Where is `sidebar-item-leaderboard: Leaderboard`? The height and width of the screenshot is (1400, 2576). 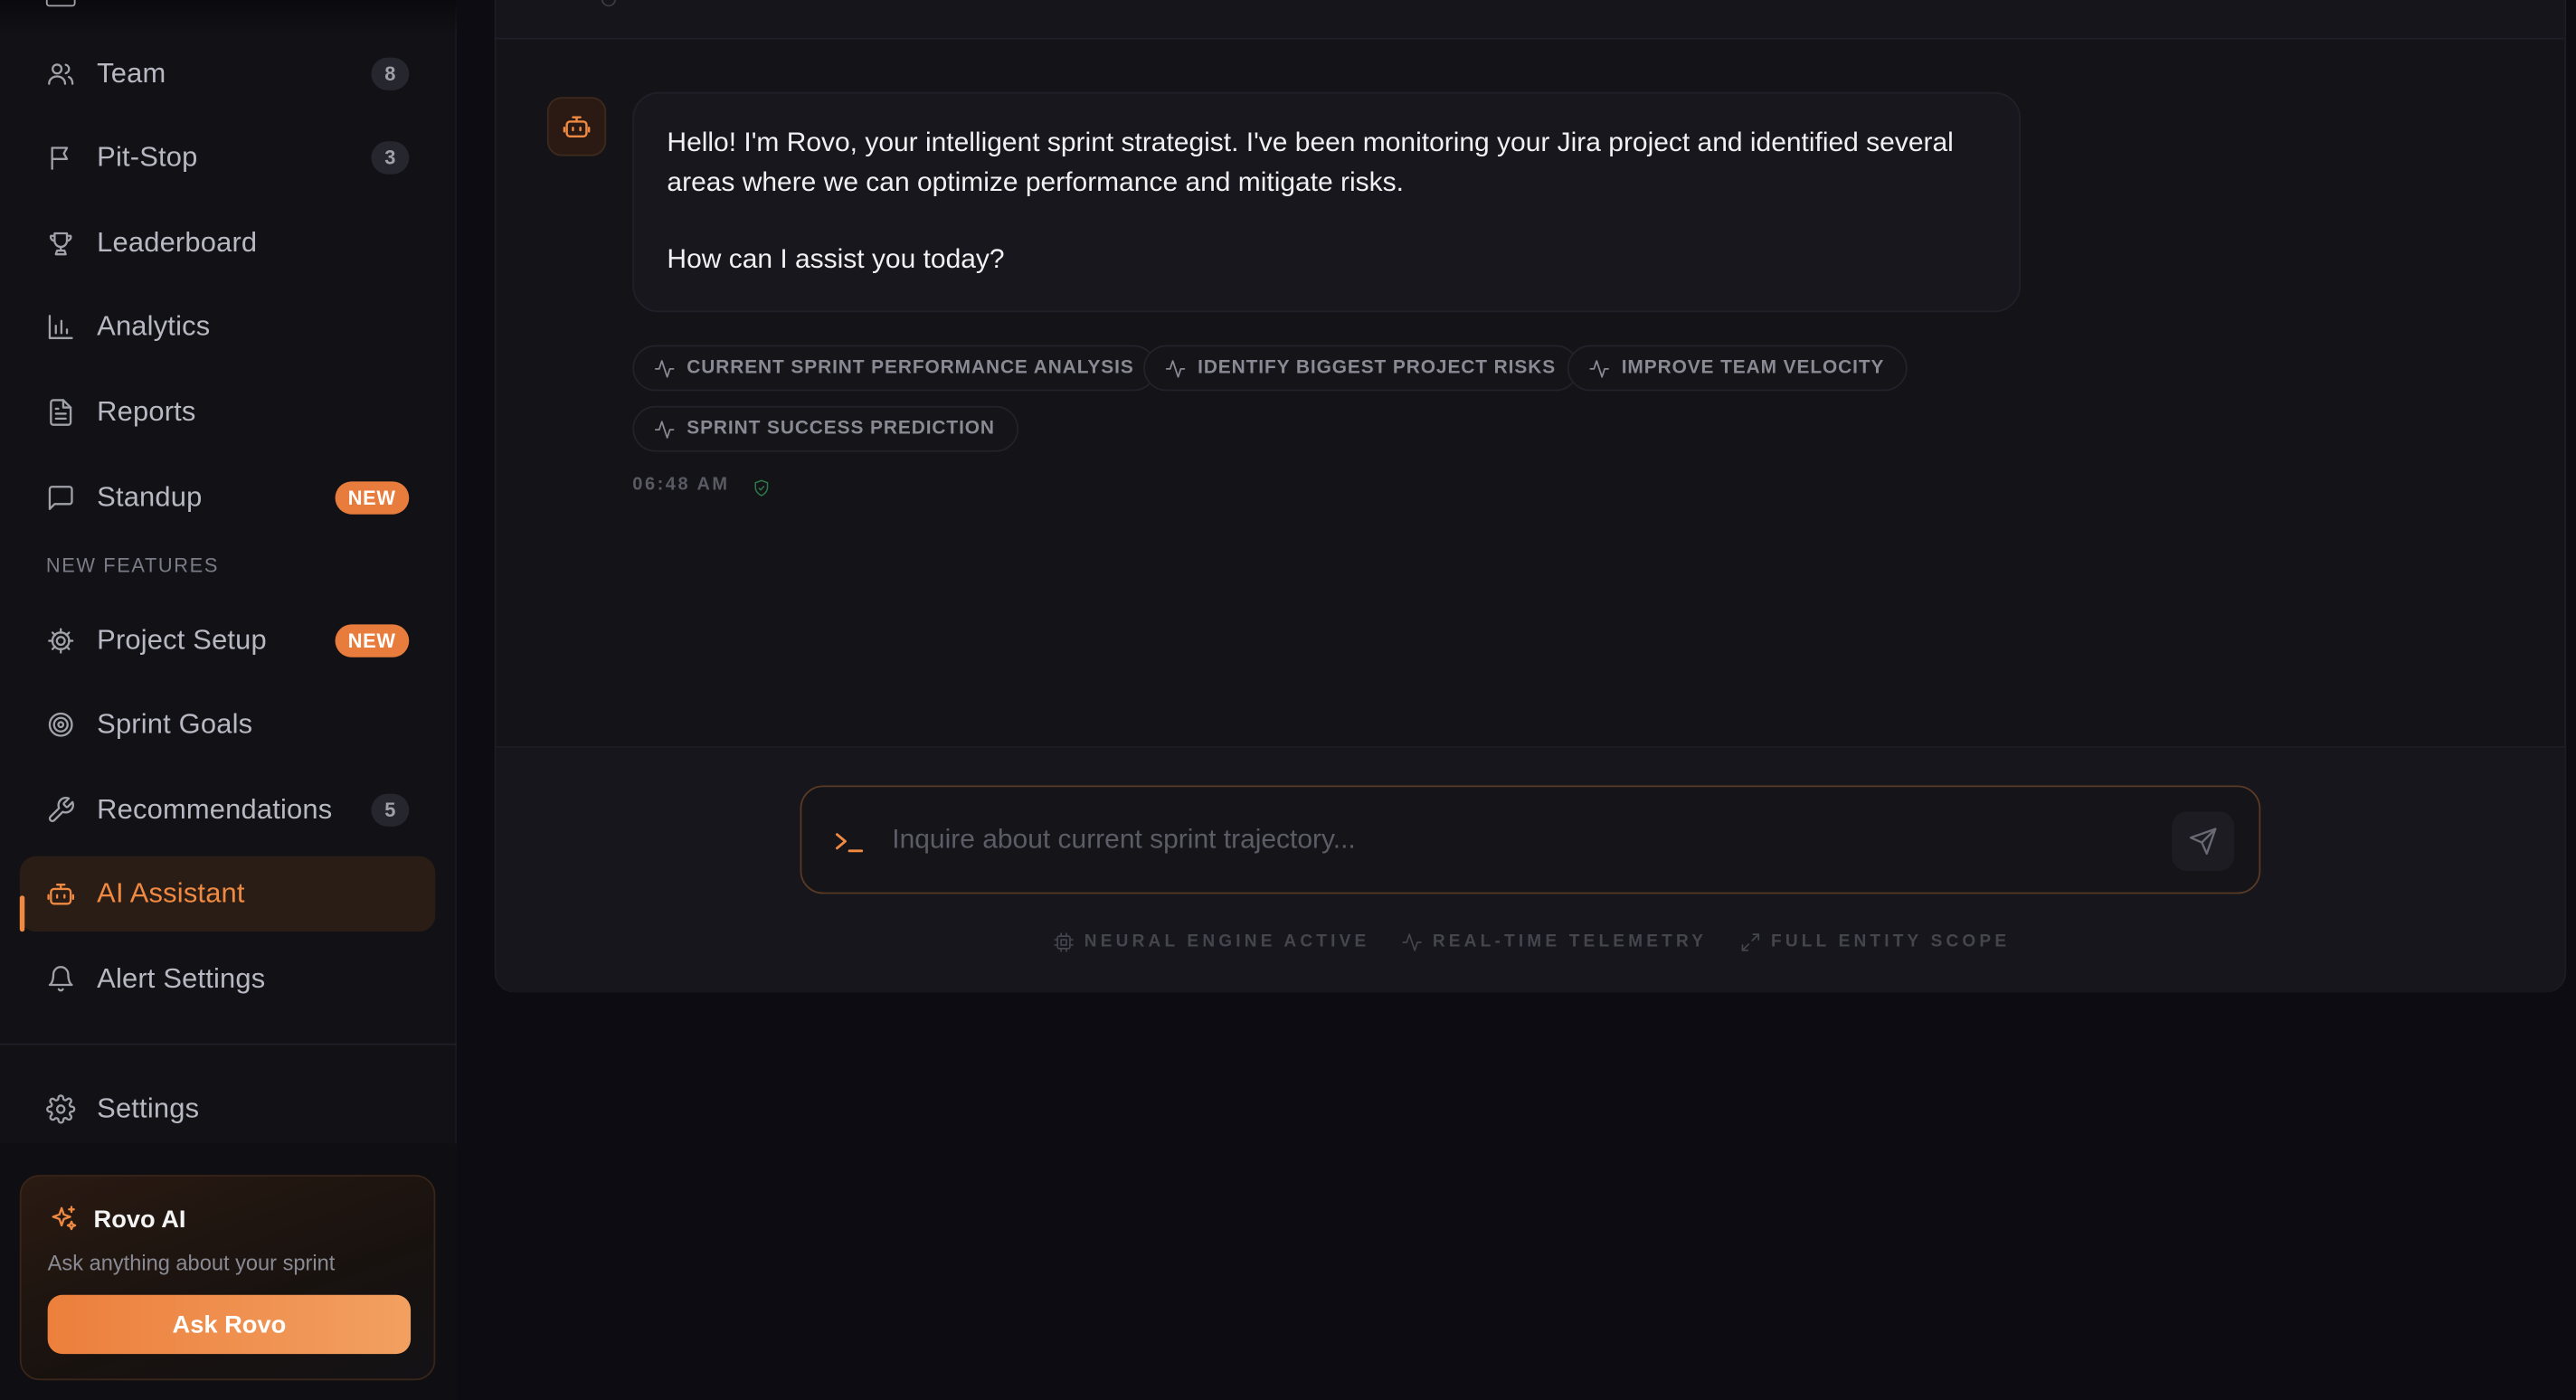 sidebar-item-leaderboard: Leaderboard is located at coordinates (228, 243).